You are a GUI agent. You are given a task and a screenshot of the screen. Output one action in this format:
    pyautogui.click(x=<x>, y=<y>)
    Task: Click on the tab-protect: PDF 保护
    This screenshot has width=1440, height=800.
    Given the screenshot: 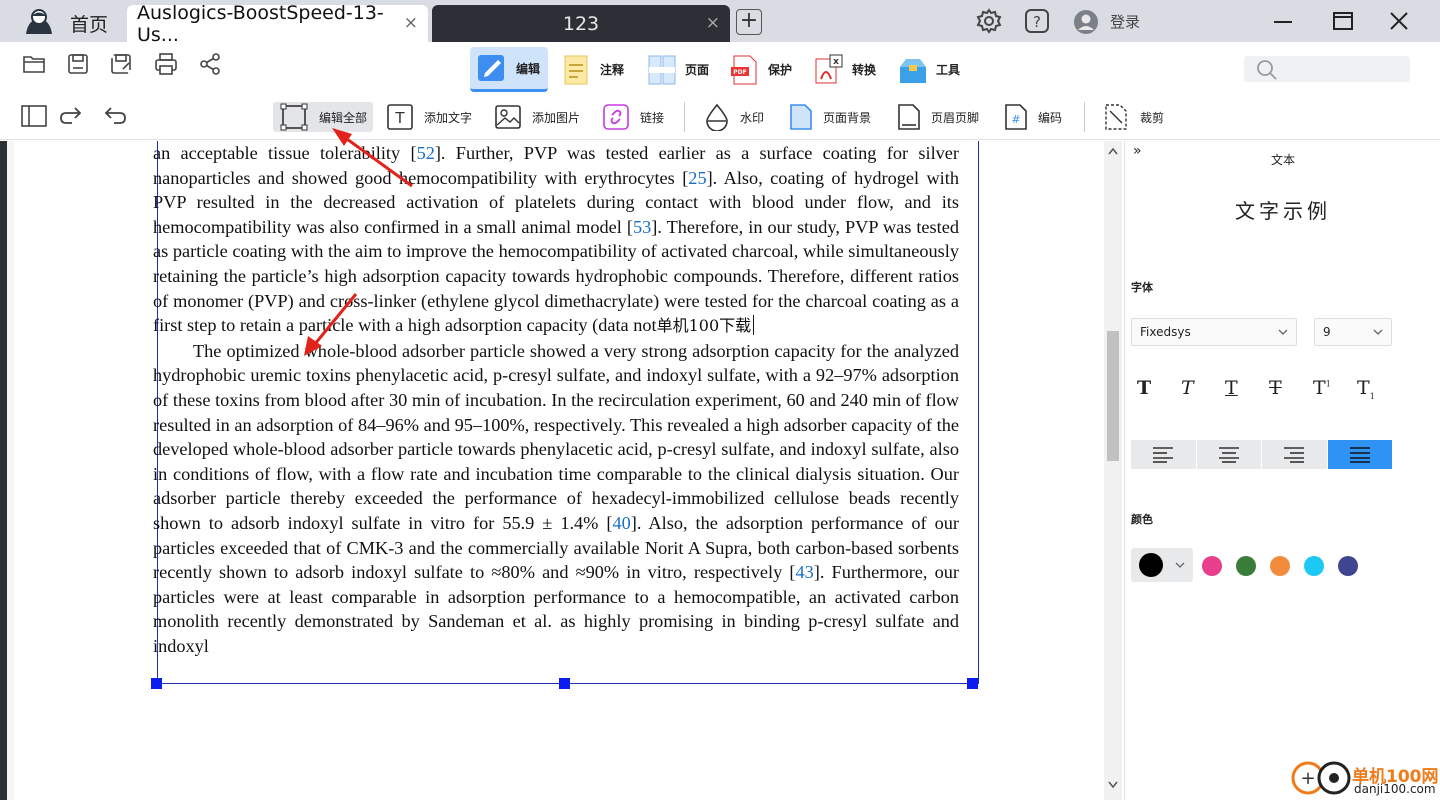 What is the action you would take?
    pyautogui.click(x=760, y=69)
    